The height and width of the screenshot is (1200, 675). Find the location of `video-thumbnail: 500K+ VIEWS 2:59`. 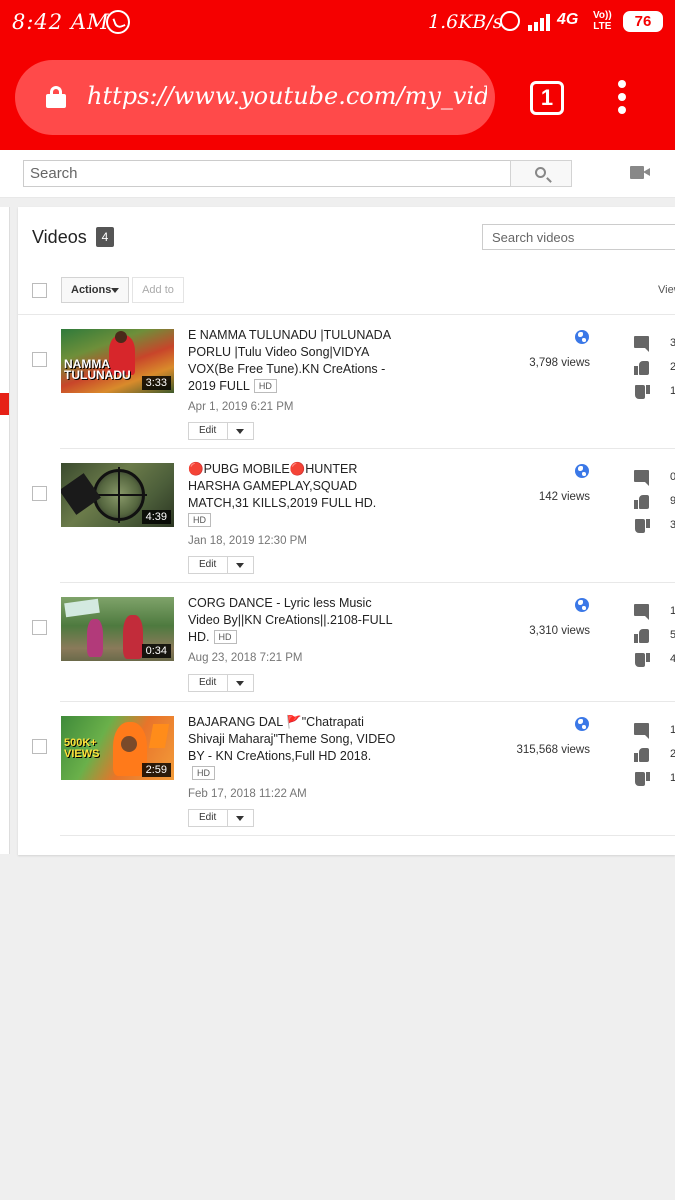

video-thumbnail: 500K+ VIEWS 2:59 is located at coordinates (117, 748).